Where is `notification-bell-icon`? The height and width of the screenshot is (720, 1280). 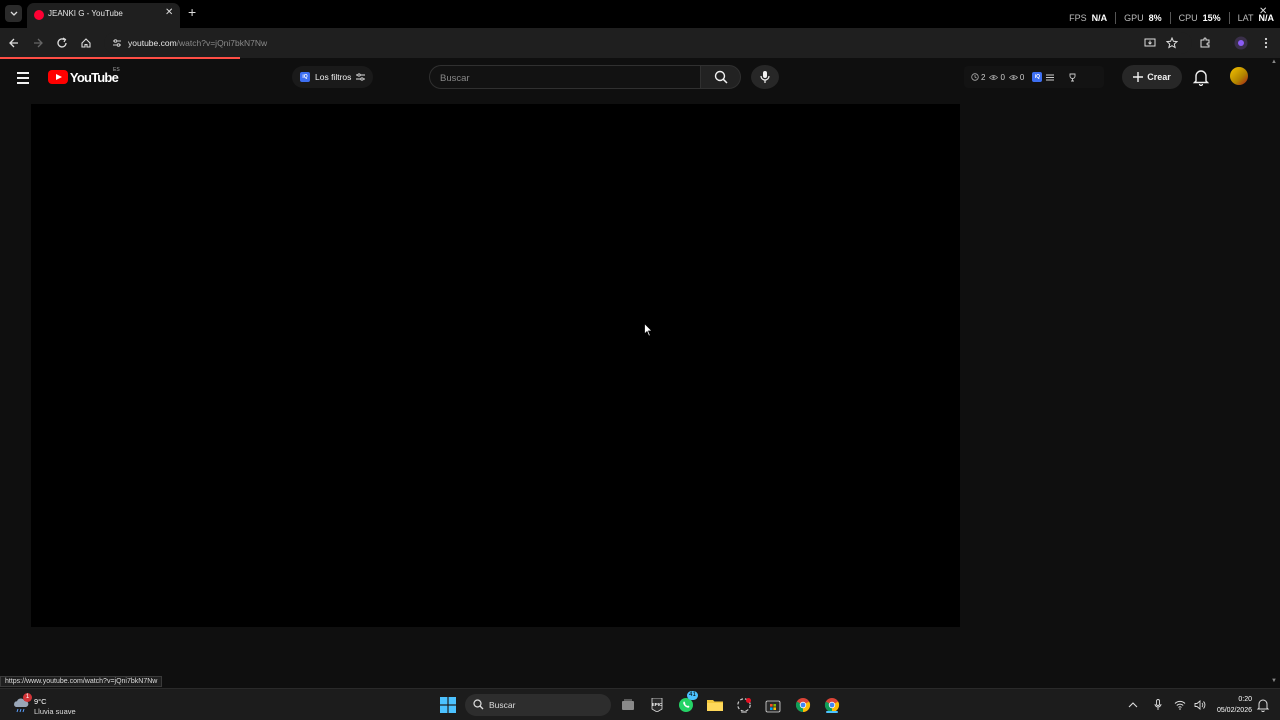
notification-bell-icon is located at coordinates (1263, 705).